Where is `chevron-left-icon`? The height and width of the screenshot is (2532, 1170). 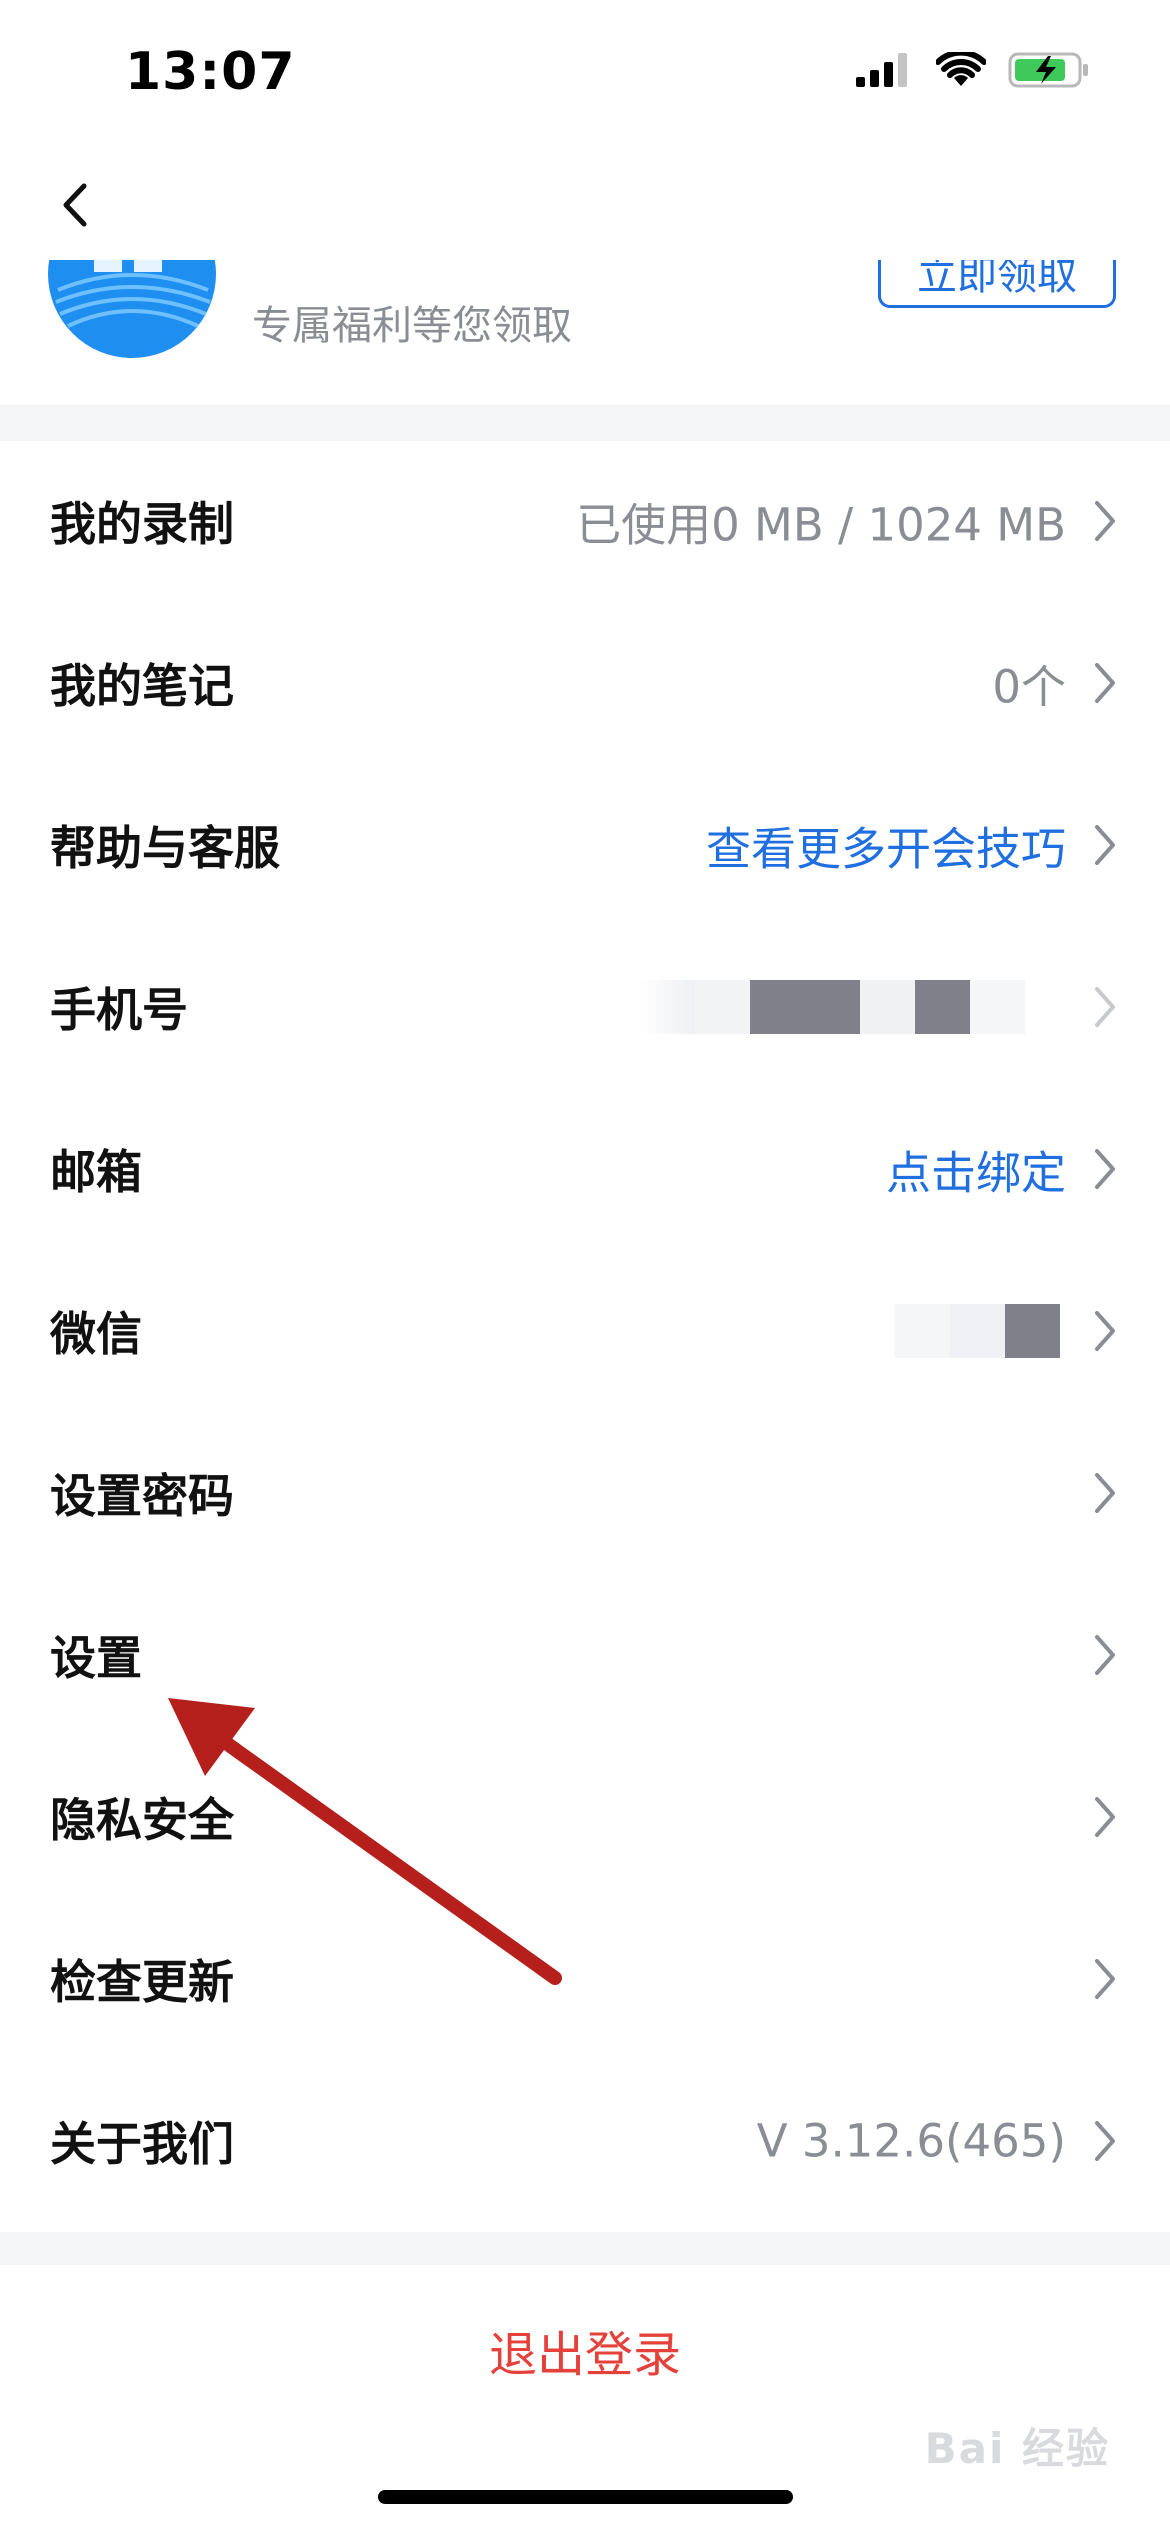 chevron-left-icon is located at coordinates (75, 205).